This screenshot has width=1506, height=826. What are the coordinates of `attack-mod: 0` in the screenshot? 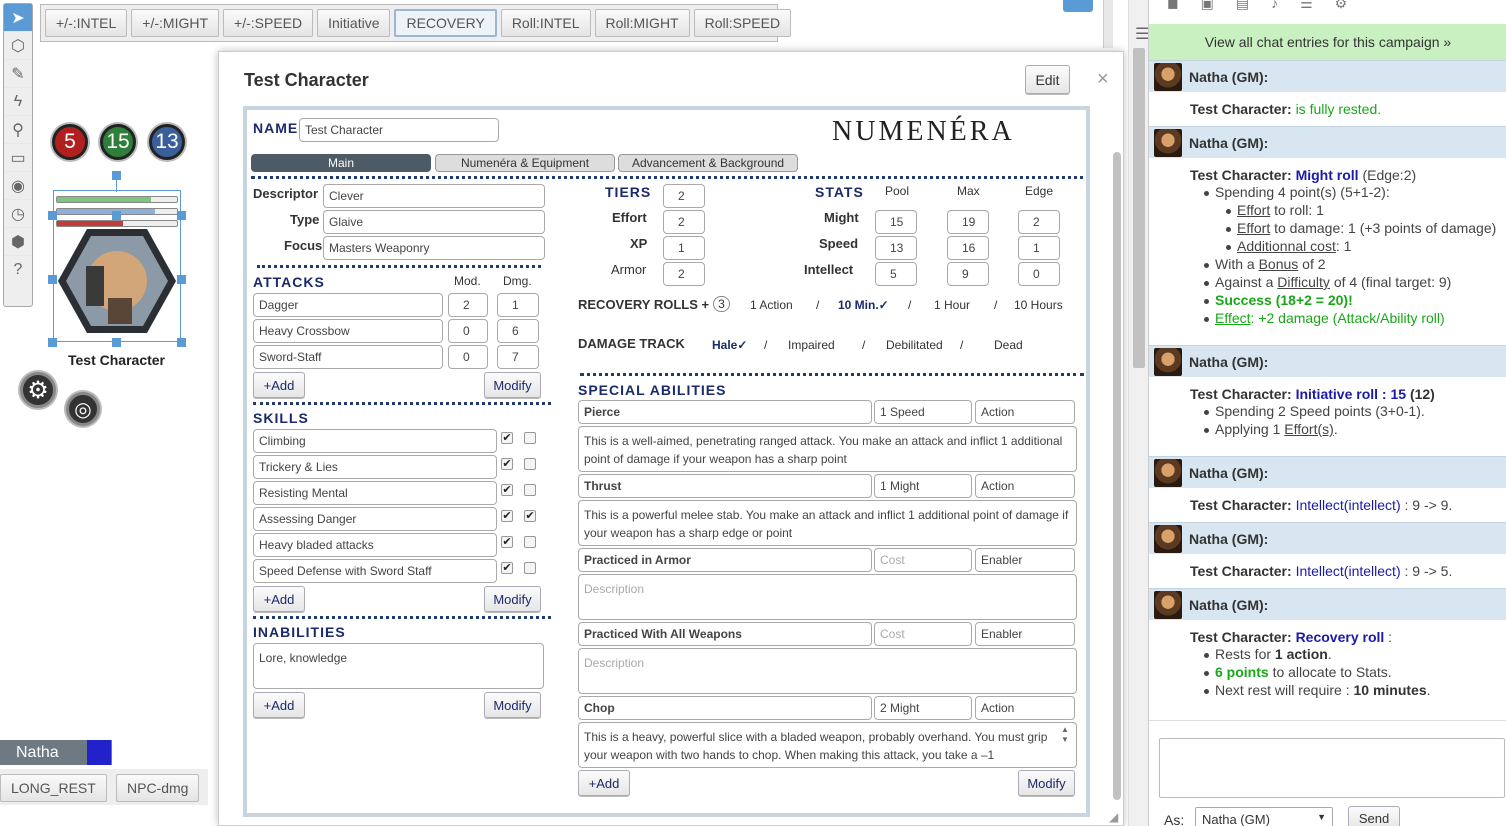 It's located at (468, 357).